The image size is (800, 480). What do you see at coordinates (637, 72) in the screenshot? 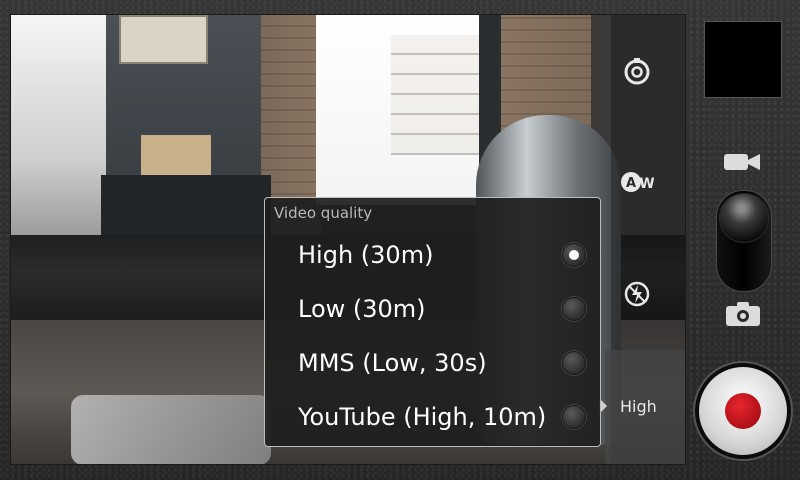
I see `camera-settings-icon` at bounding box center [637, 72].